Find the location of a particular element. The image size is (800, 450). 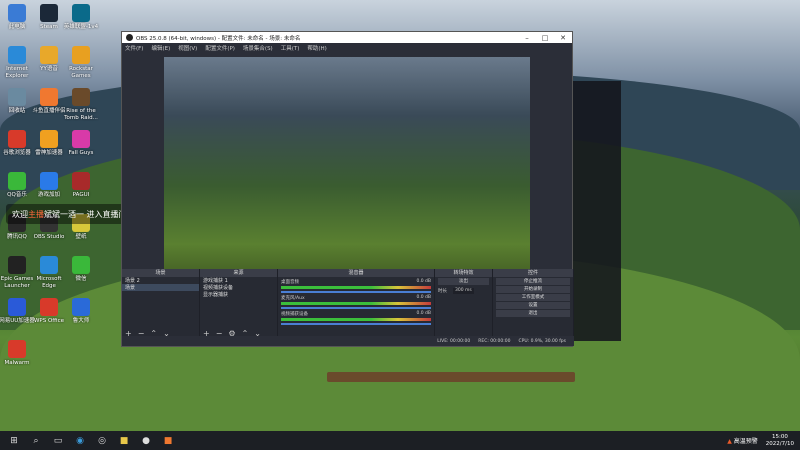

desktop-icon-label: 鲁大师 is located at coordinates (81, 321).